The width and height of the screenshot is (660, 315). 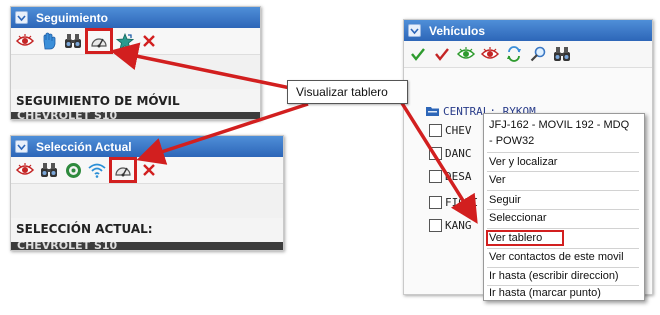 What do you see at coordinates (517, 218) in the screenshot?
I see `menu-item-seleccionar: Seleccionar` at bounding box center [517, 218].